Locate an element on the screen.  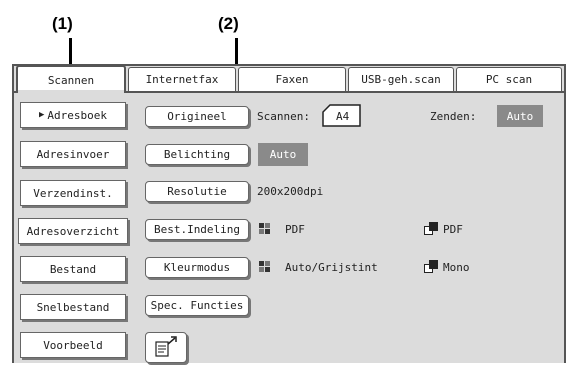
send-size-value: Auto is located at coordinates (520, 116).